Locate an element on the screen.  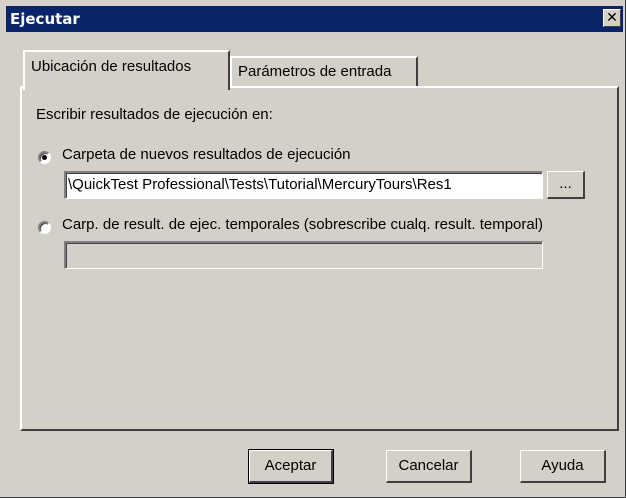
cancel-button: Cancelar is located at coordinates (429, 466).